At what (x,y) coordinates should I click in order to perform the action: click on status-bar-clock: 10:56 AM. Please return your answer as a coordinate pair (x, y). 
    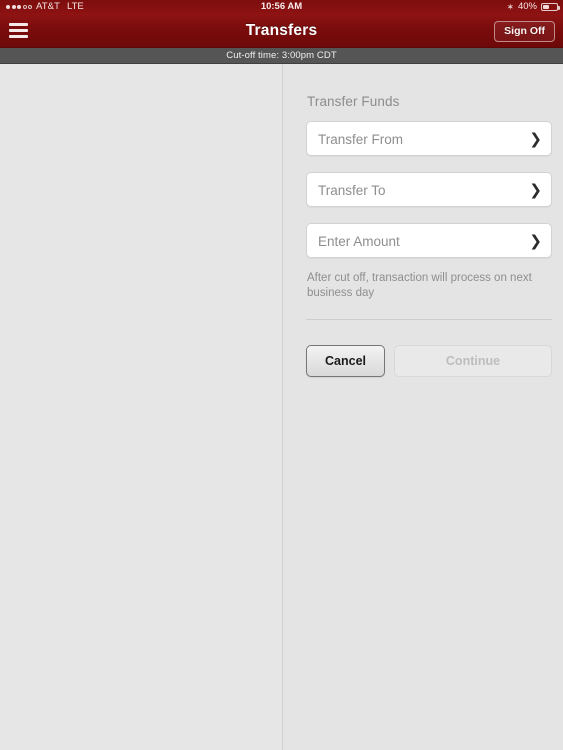
    Looking at the image, I should click on (281, 6).